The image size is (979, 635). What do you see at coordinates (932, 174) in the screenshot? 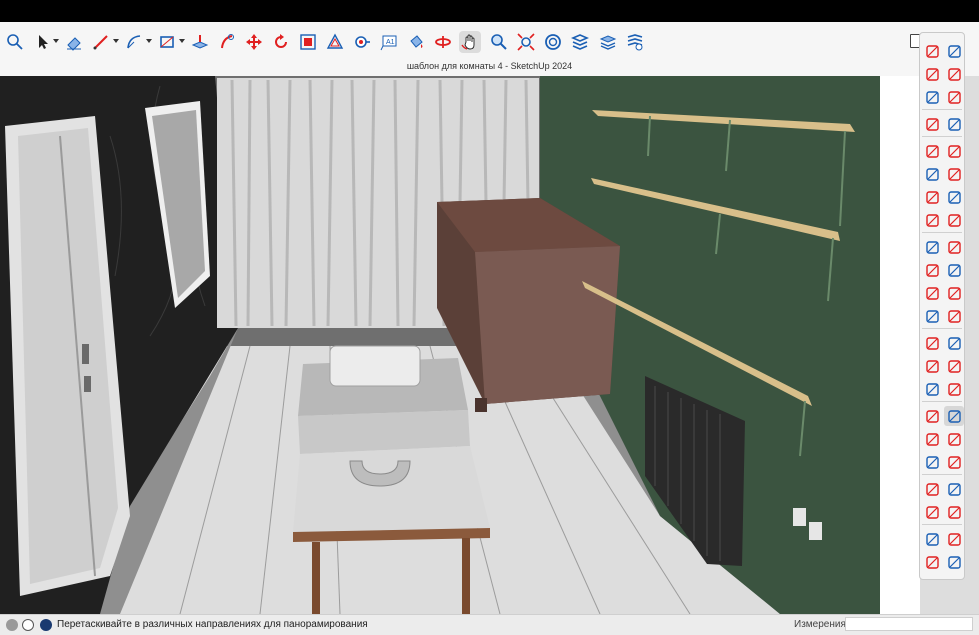
I see `circle-icon` at bounding box center [932, 174].